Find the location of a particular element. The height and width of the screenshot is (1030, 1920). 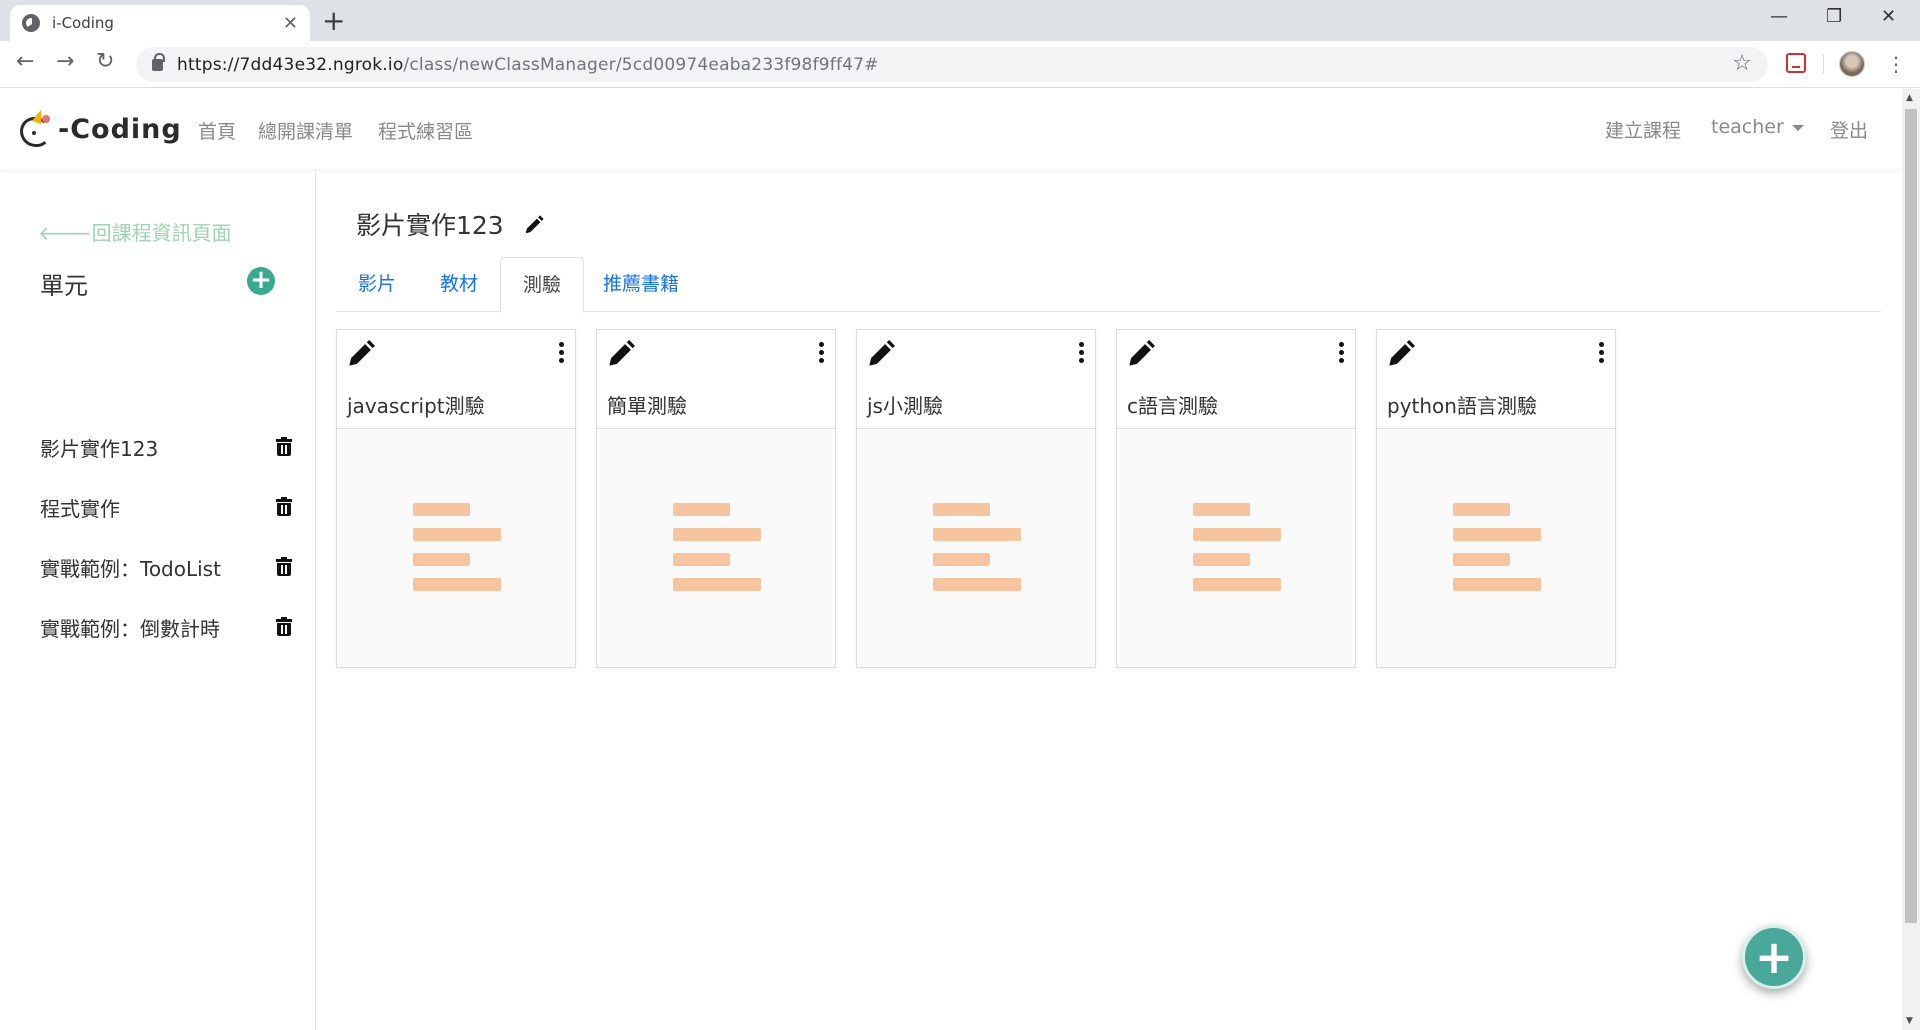

quiz-card-header: js小測驗 is located at coordinates (976, 379).